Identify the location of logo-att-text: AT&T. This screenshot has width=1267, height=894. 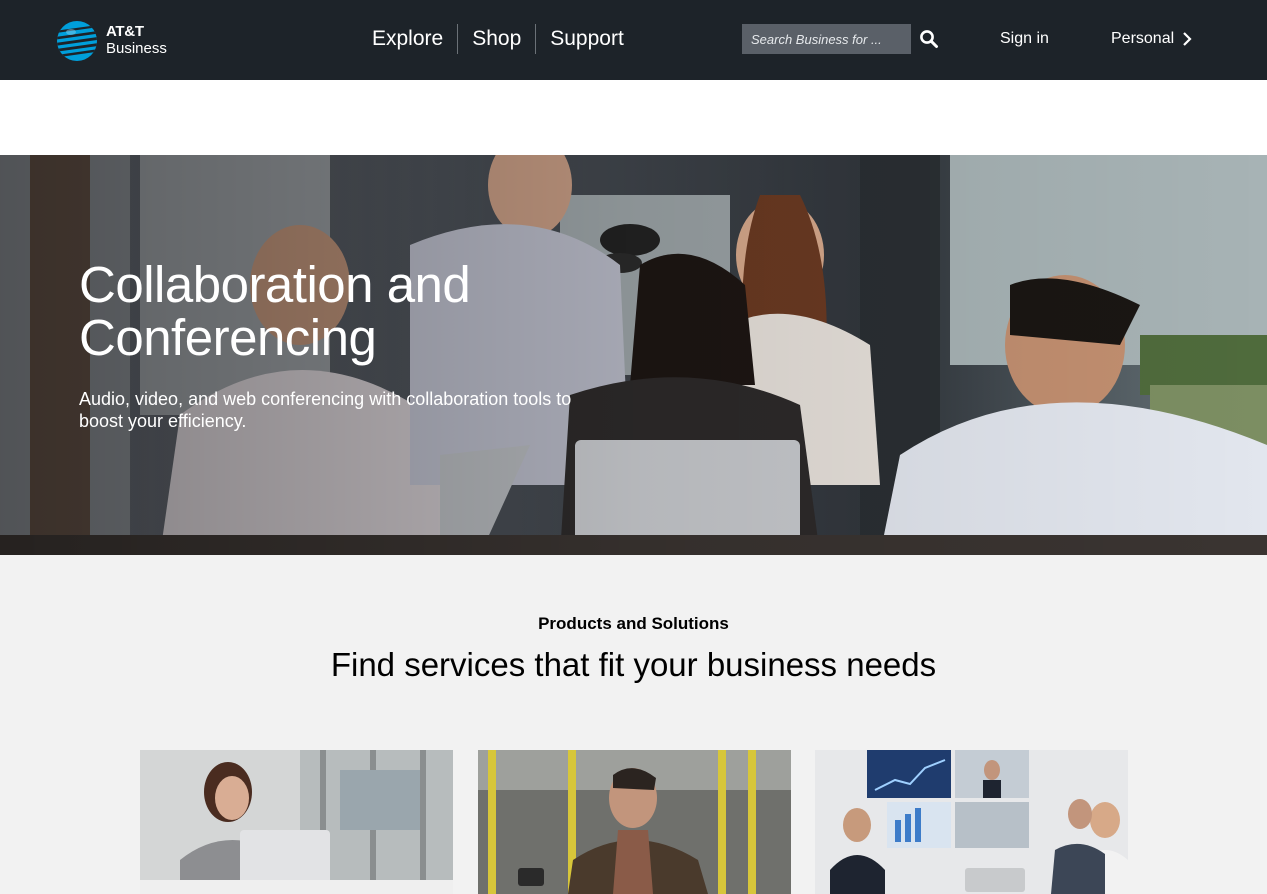
(125, 31).